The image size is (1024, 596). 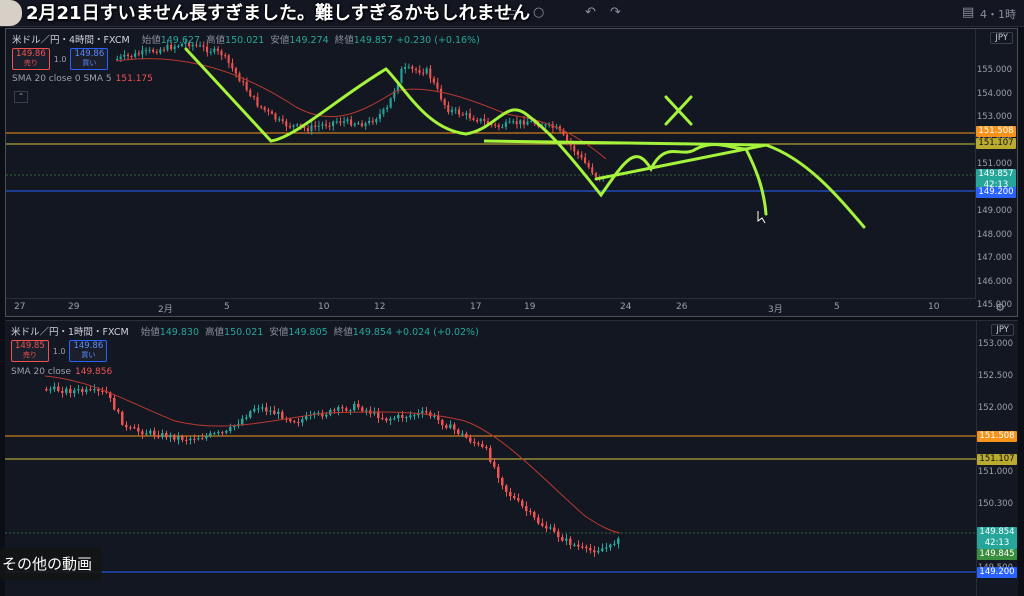 I want to click on undo-icon: ↶, so click(x=590, y=12).